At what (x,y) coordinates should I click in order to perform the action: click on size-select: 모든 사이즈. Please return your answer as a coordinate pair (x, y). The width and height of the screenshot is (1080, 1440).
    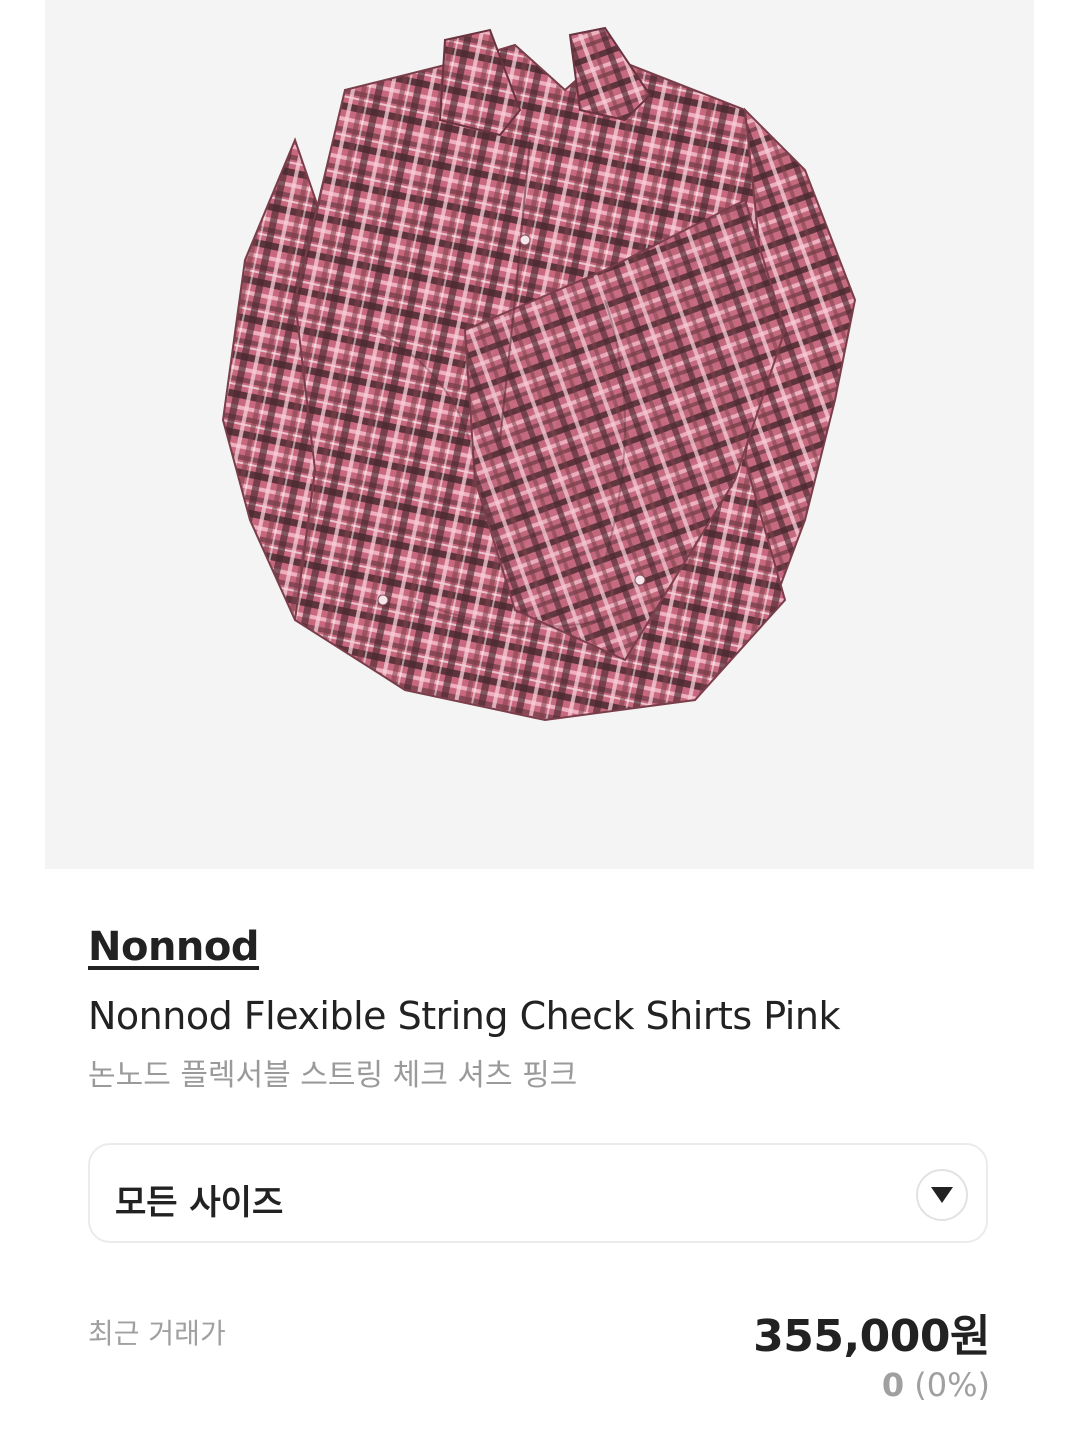
    Looking at the image, I should click on (538, 1193).